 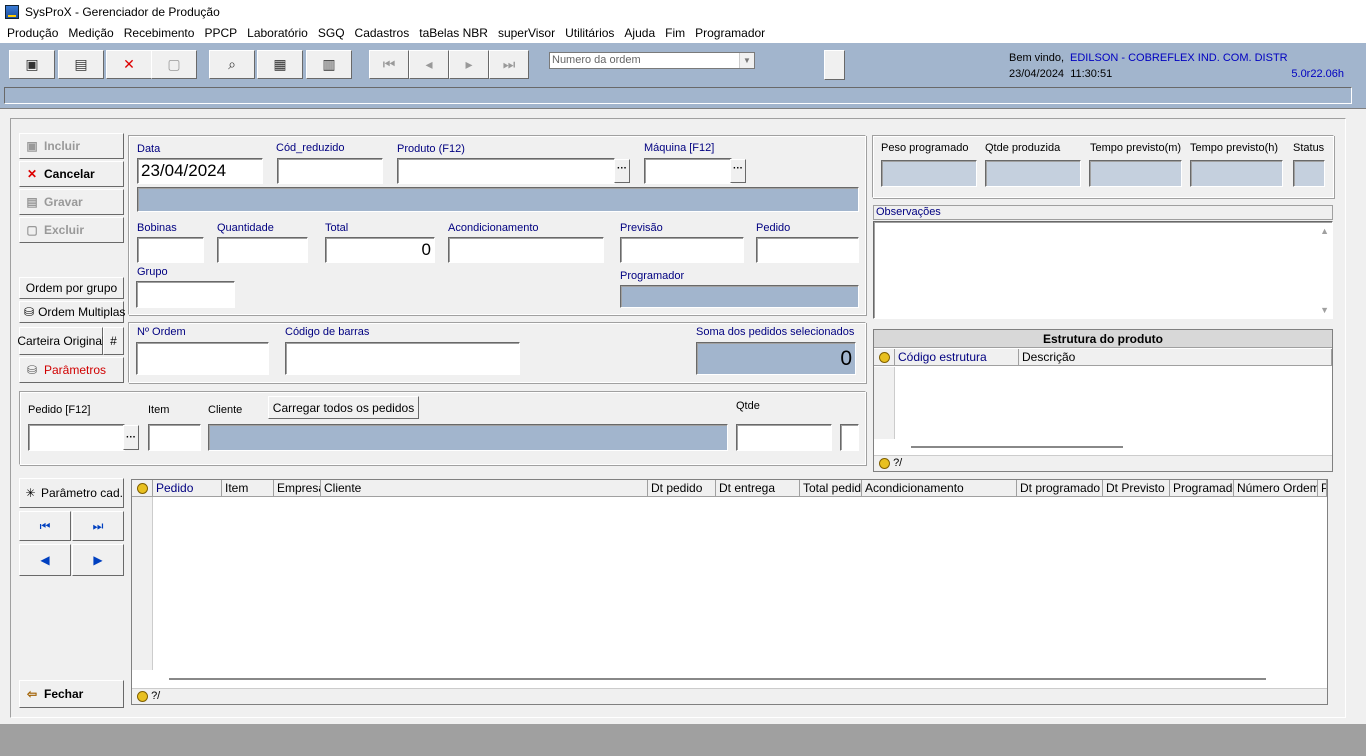 What do you see at coordinates (142, 488) in the screenshot?
I see `emoji-icon` at bounding box center [142, 488].